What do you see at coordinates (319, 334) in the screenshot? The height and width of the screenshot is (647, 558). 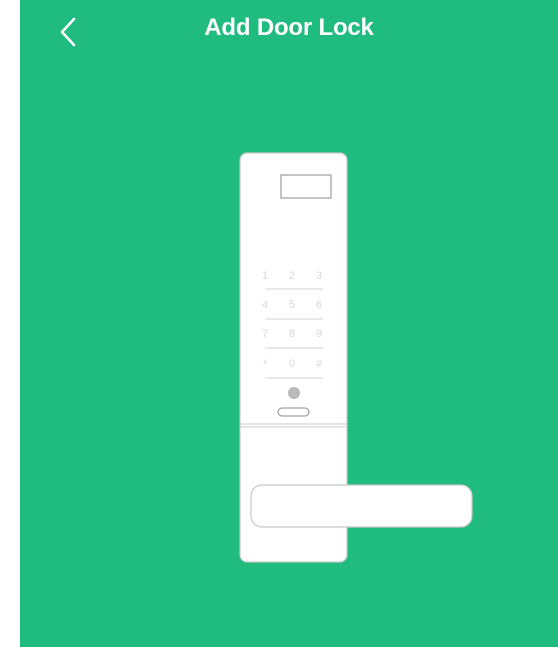 I see `keypad-key: 9` at bounding box center [319, 334].